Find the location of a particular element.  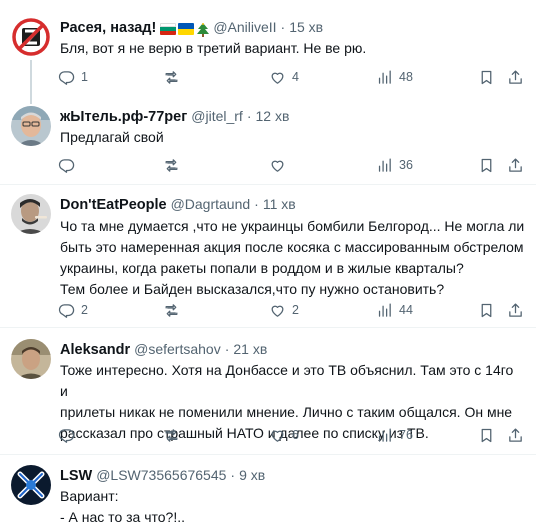

action-bar: 6 76 is located at coordinates (293, 435).